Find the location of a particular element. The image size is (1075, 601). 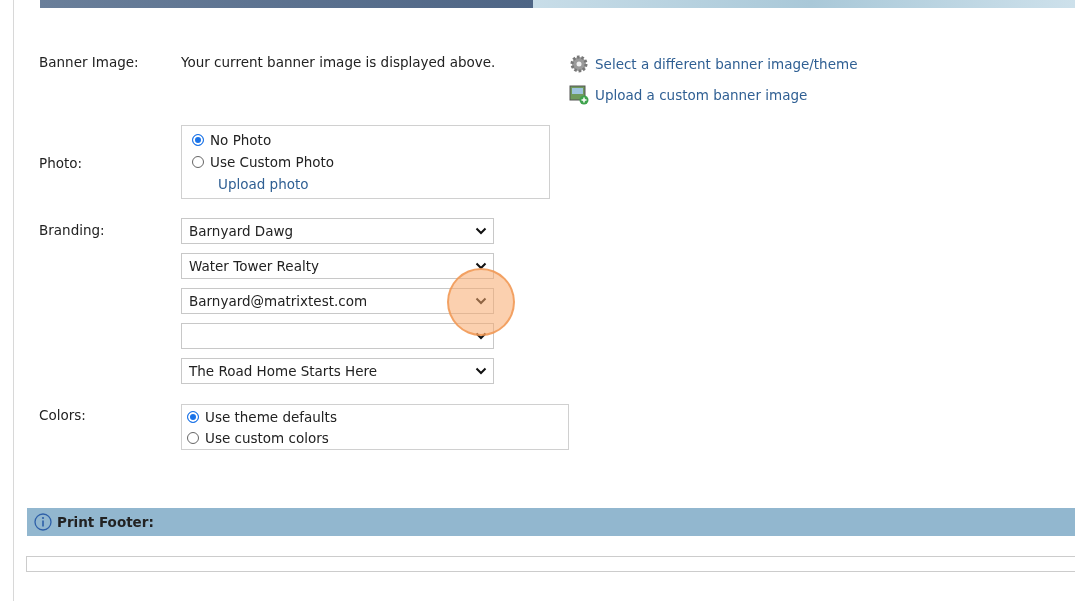

dropdown-select: Barnyard@matrixtest.com is located at coordinates (337, 301).